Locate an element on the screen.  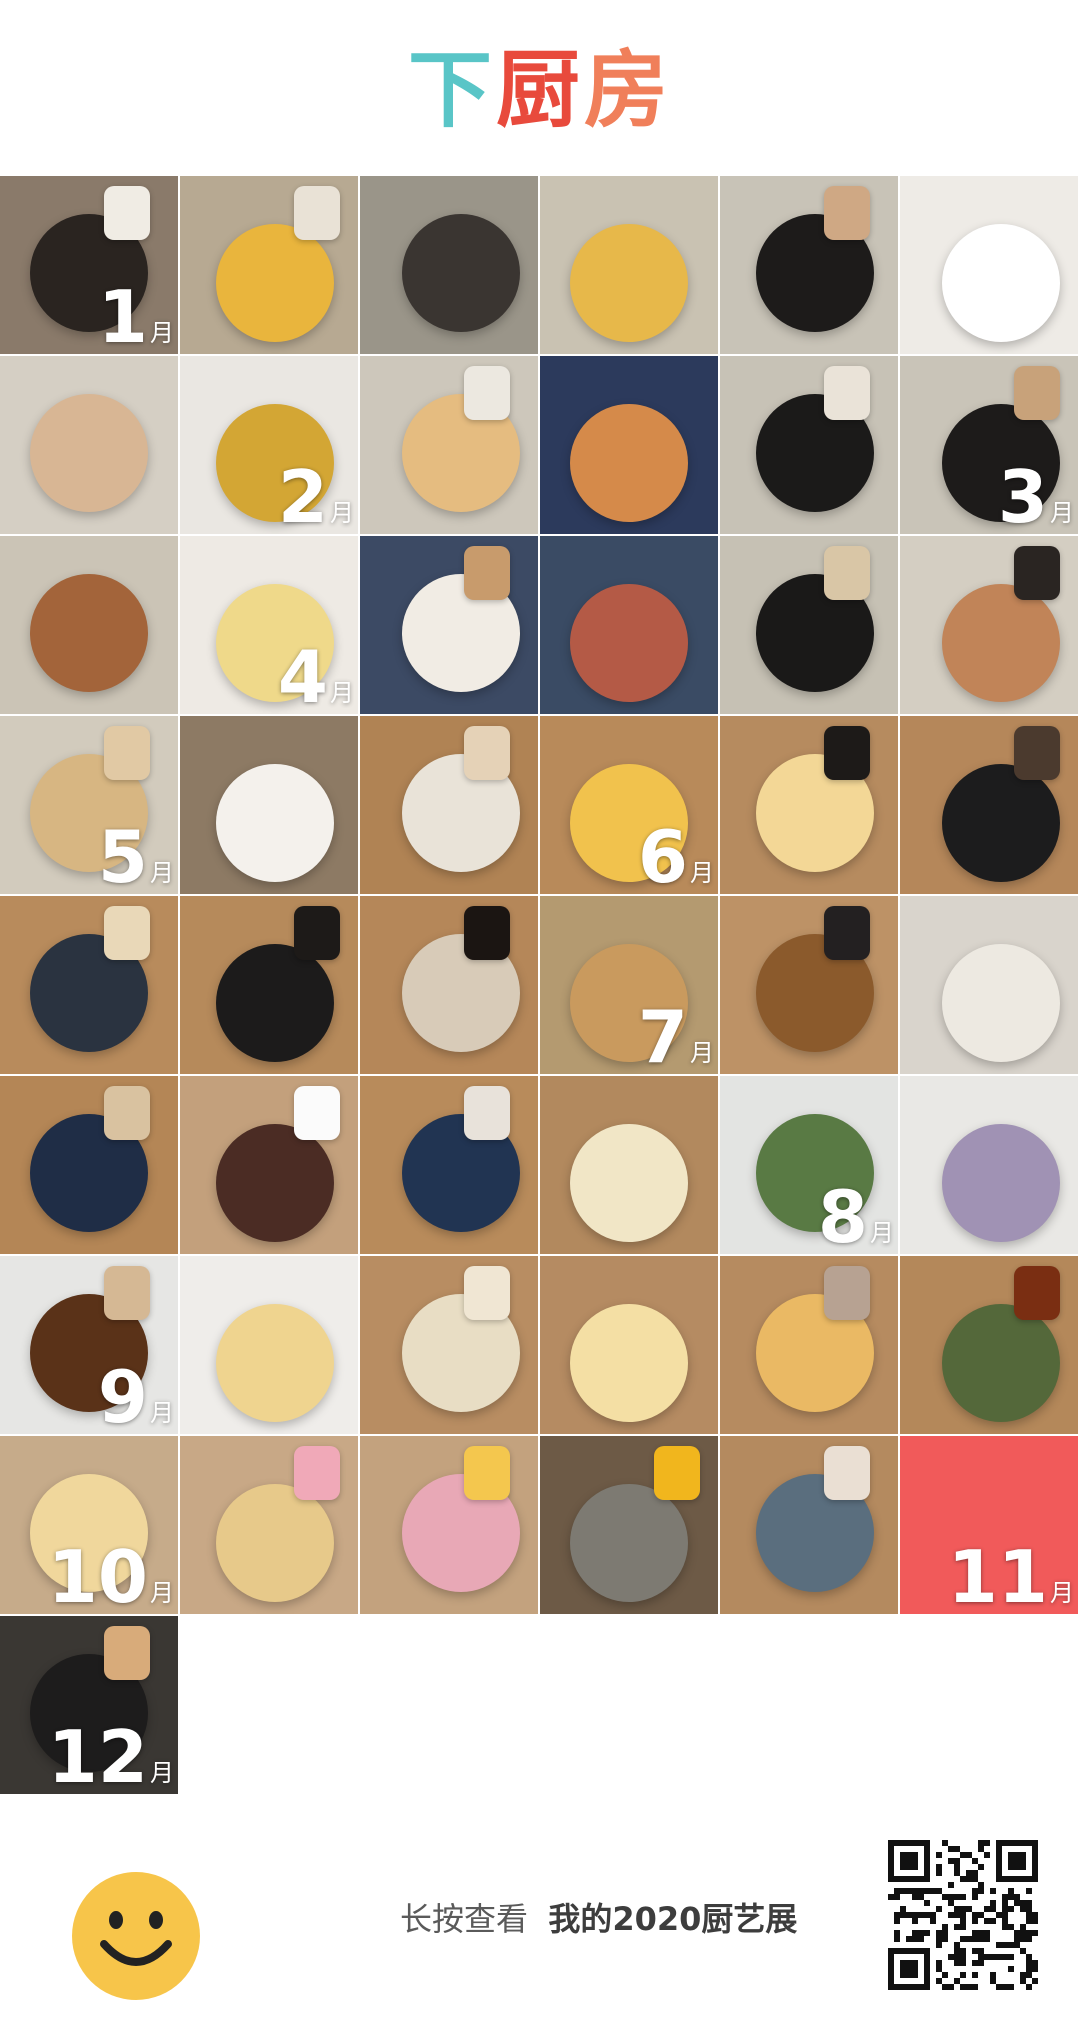
month-label: 12 月 is located at coordinates (110, 1754).